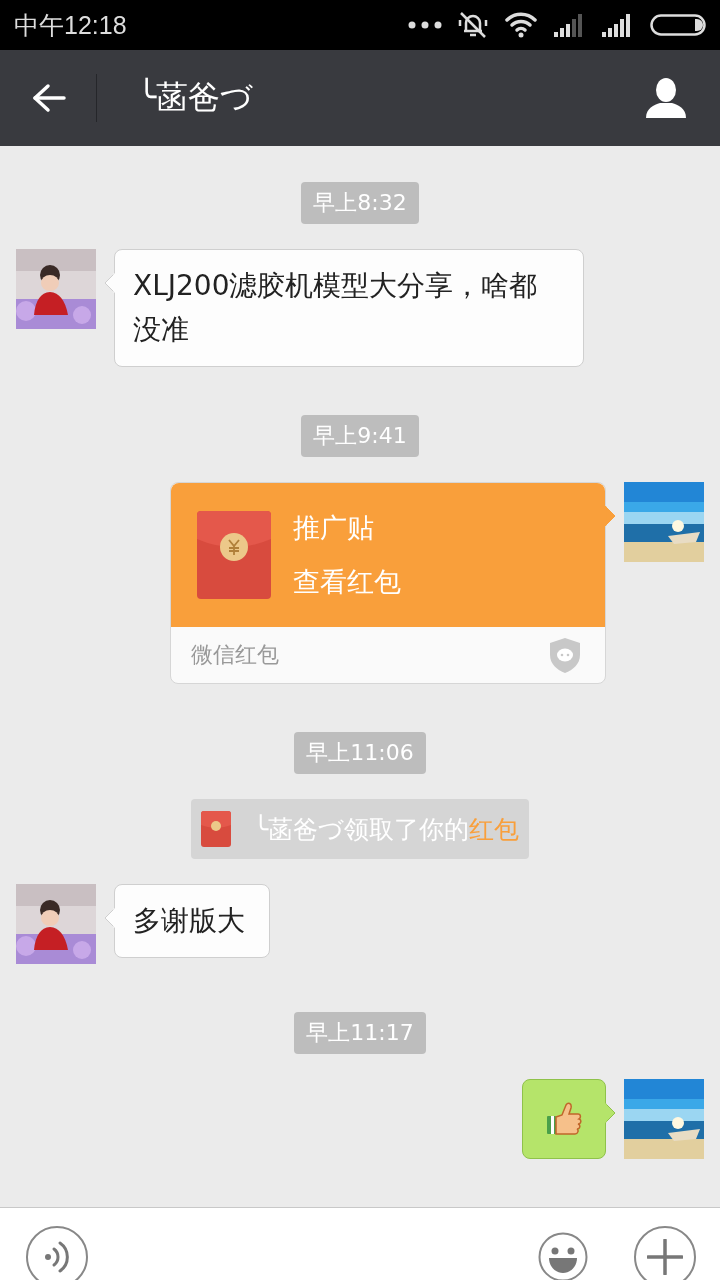 The width and height of the screenshot is (720, 1280). What do you see at coordinates (70, 25) in the screenshot?
I see `status-time: 中午12:18` at bounding box center [70, 25].